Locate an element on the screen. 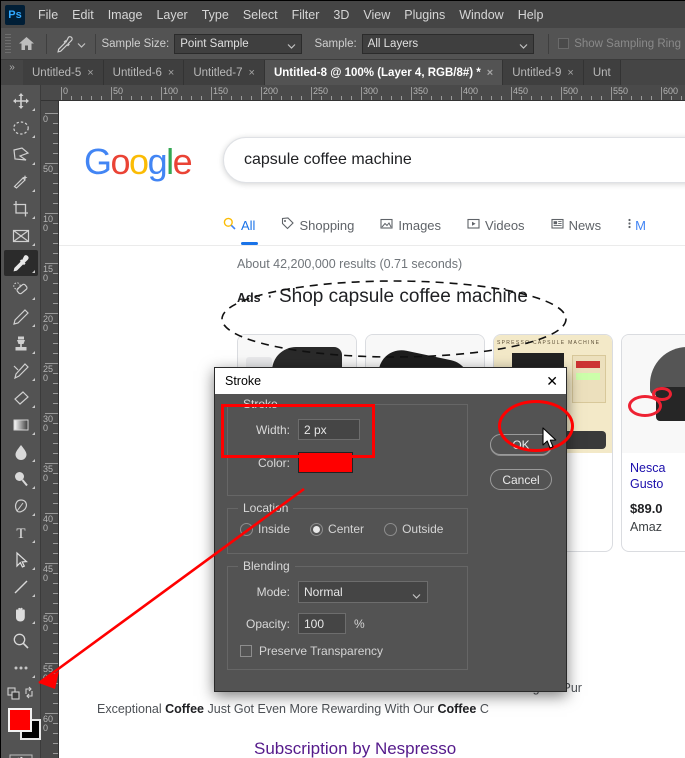 The width and height of the screenshot is (685, 758). hand-tool is located at coordinates (21, 614).